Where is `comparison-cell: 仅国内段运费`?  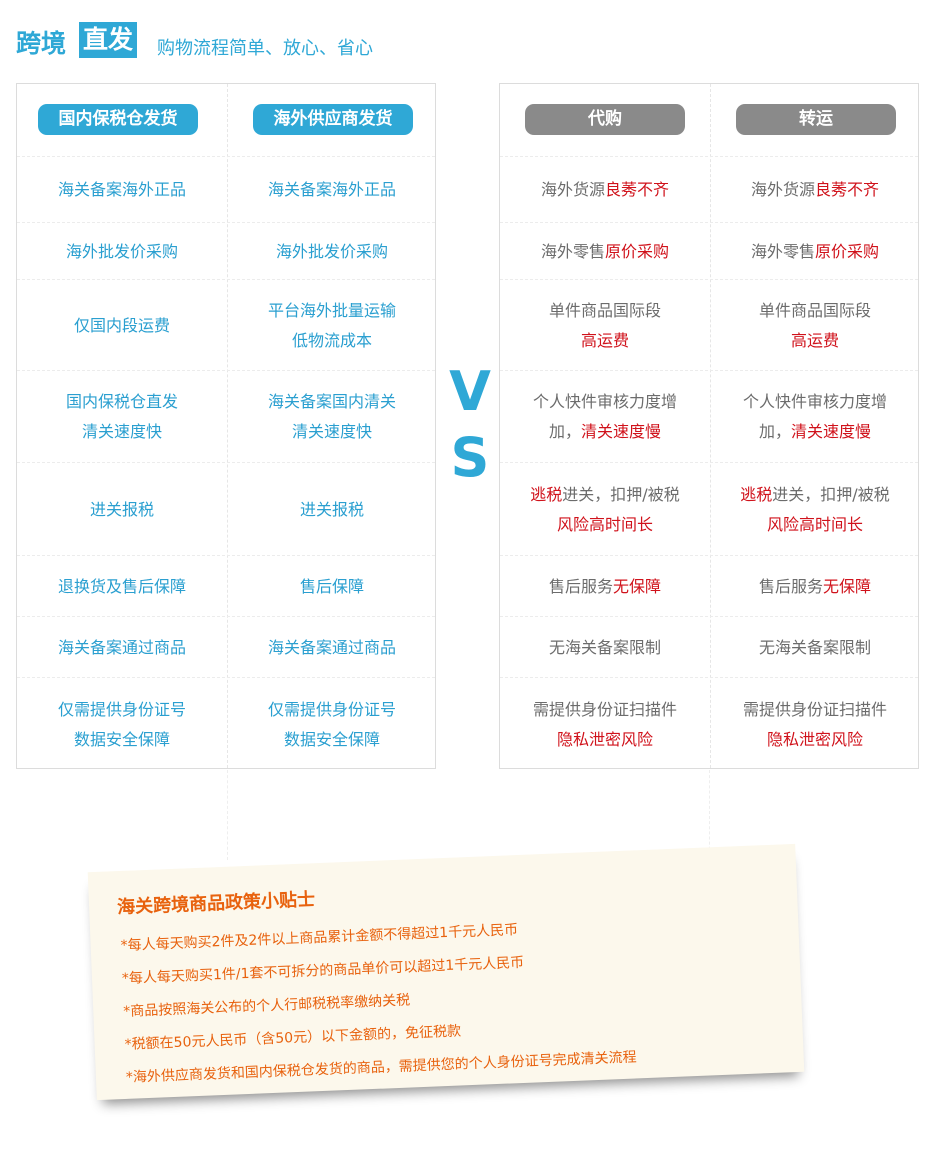 comparison-cell: 仅国内段运费 is located at coordinates (122, 325).